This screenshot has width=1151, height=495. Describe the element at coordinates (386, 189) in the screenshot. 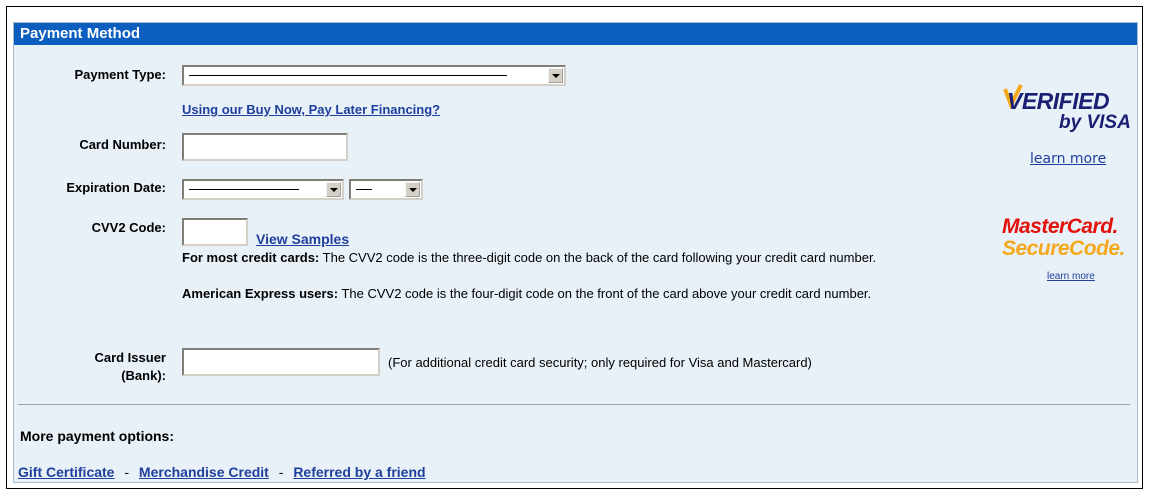

I see `expiration-year-select` at that location.